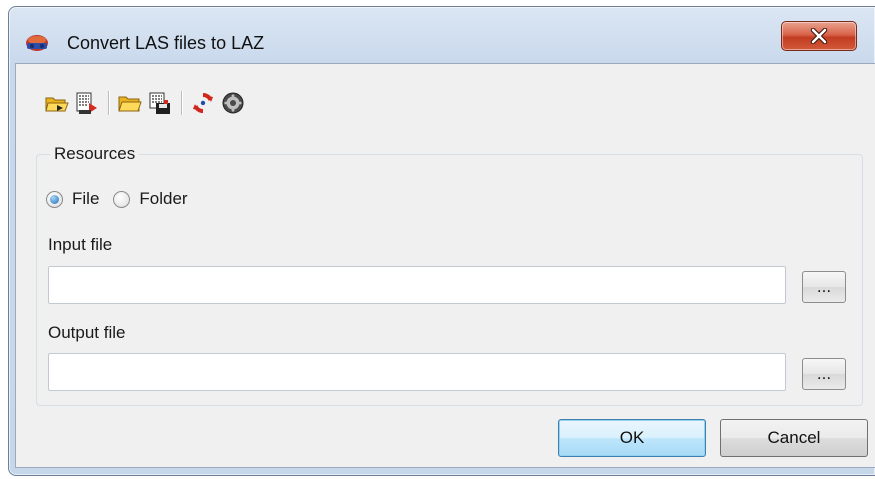  I want to click on refresh-button, so click(203, 103).